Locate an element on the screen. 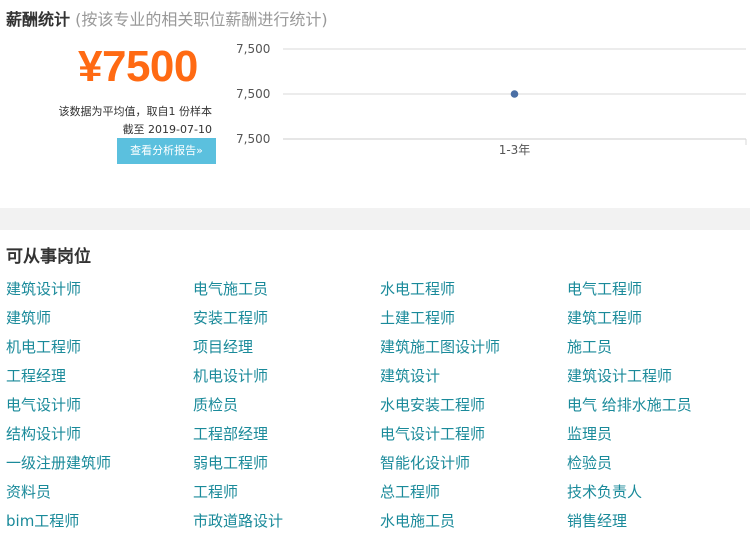  date-note: 截至 2019-07-10 is located at coordinates (167, 129).